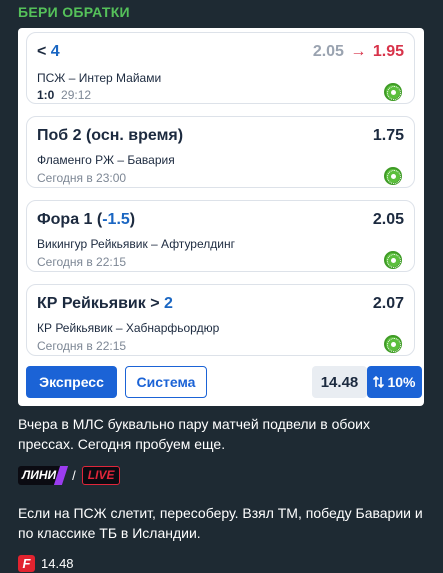 Image resolution: width=443 pixels, height=573 pixels. Describe the element at coordinates (86, 219) in the screenshot. I see `bet-pick: Фора 1 (-1.5)` at that location.